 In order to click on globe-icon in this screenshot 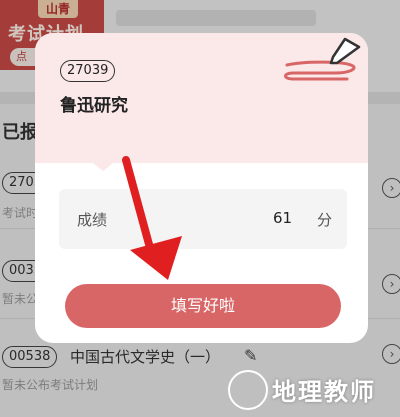, I will do `click(248, 390)`.